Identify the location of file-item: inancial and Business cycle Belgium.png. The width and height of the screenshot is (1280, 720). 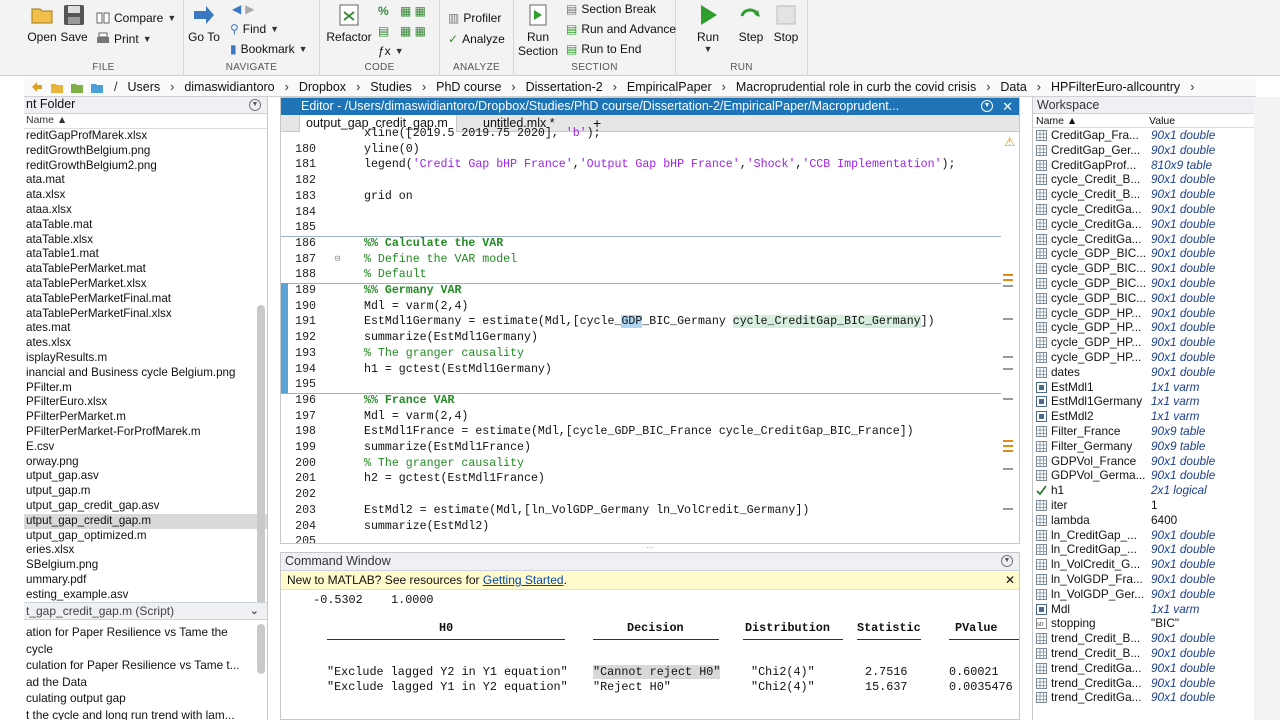
(145, 373).